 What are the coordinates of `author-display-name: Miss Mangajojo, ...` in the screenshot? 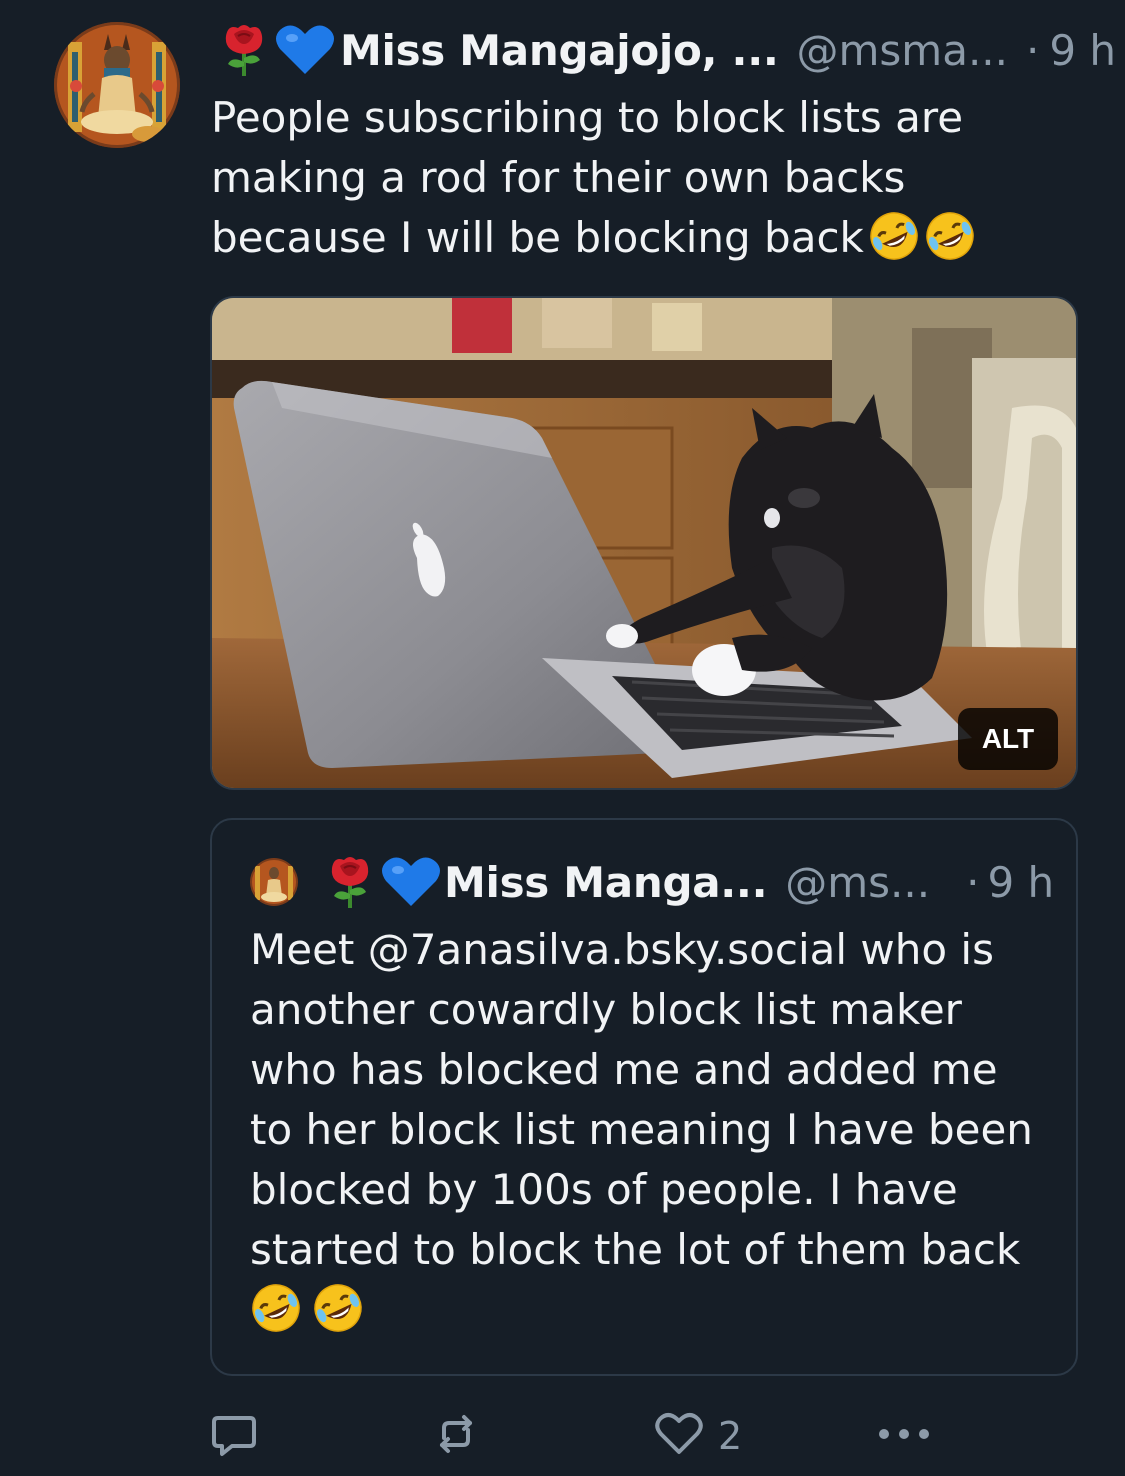 It's located at (559, 50).